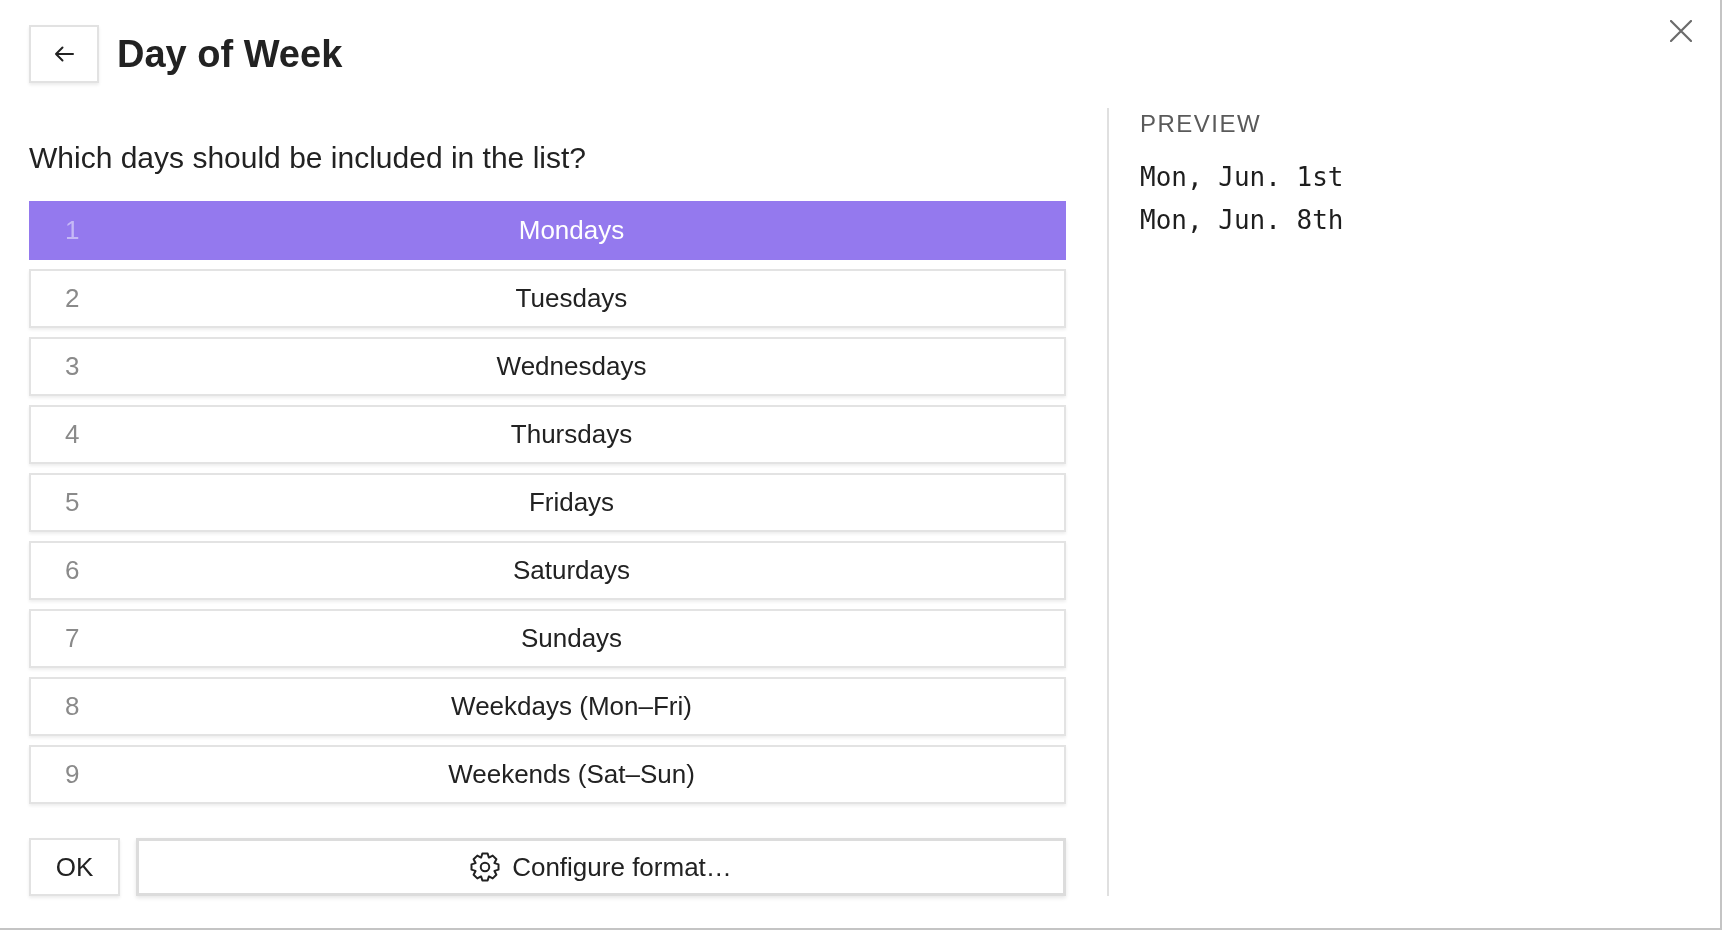  Describe the element at coordinates (547, 366) in the screenshot. I see `list-option: 3 Wednesdays` at that location.